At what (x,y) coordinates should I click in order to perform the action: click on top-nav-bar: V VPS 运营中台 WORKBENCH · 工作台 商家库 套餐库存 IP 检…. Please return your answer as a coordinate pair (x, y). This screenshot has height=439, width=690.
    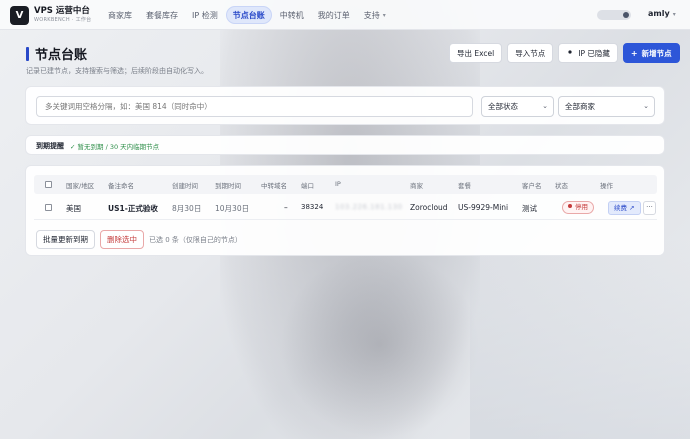
    Looking at the image, I should click on (345, 15).